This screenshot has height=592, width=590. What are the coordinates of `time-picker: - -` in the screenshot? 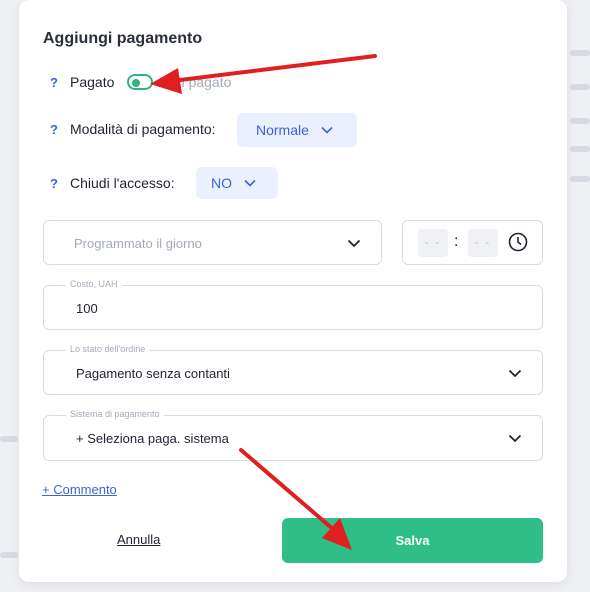 It's located at (472, 242).